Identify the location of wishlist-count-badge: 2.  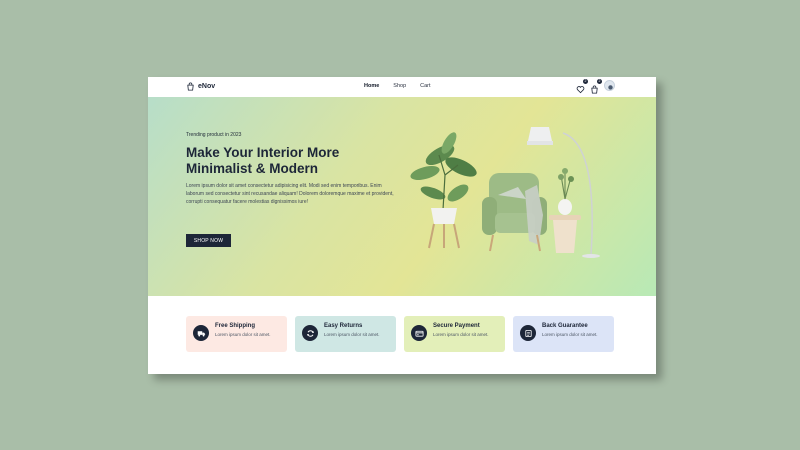
(585, 81).